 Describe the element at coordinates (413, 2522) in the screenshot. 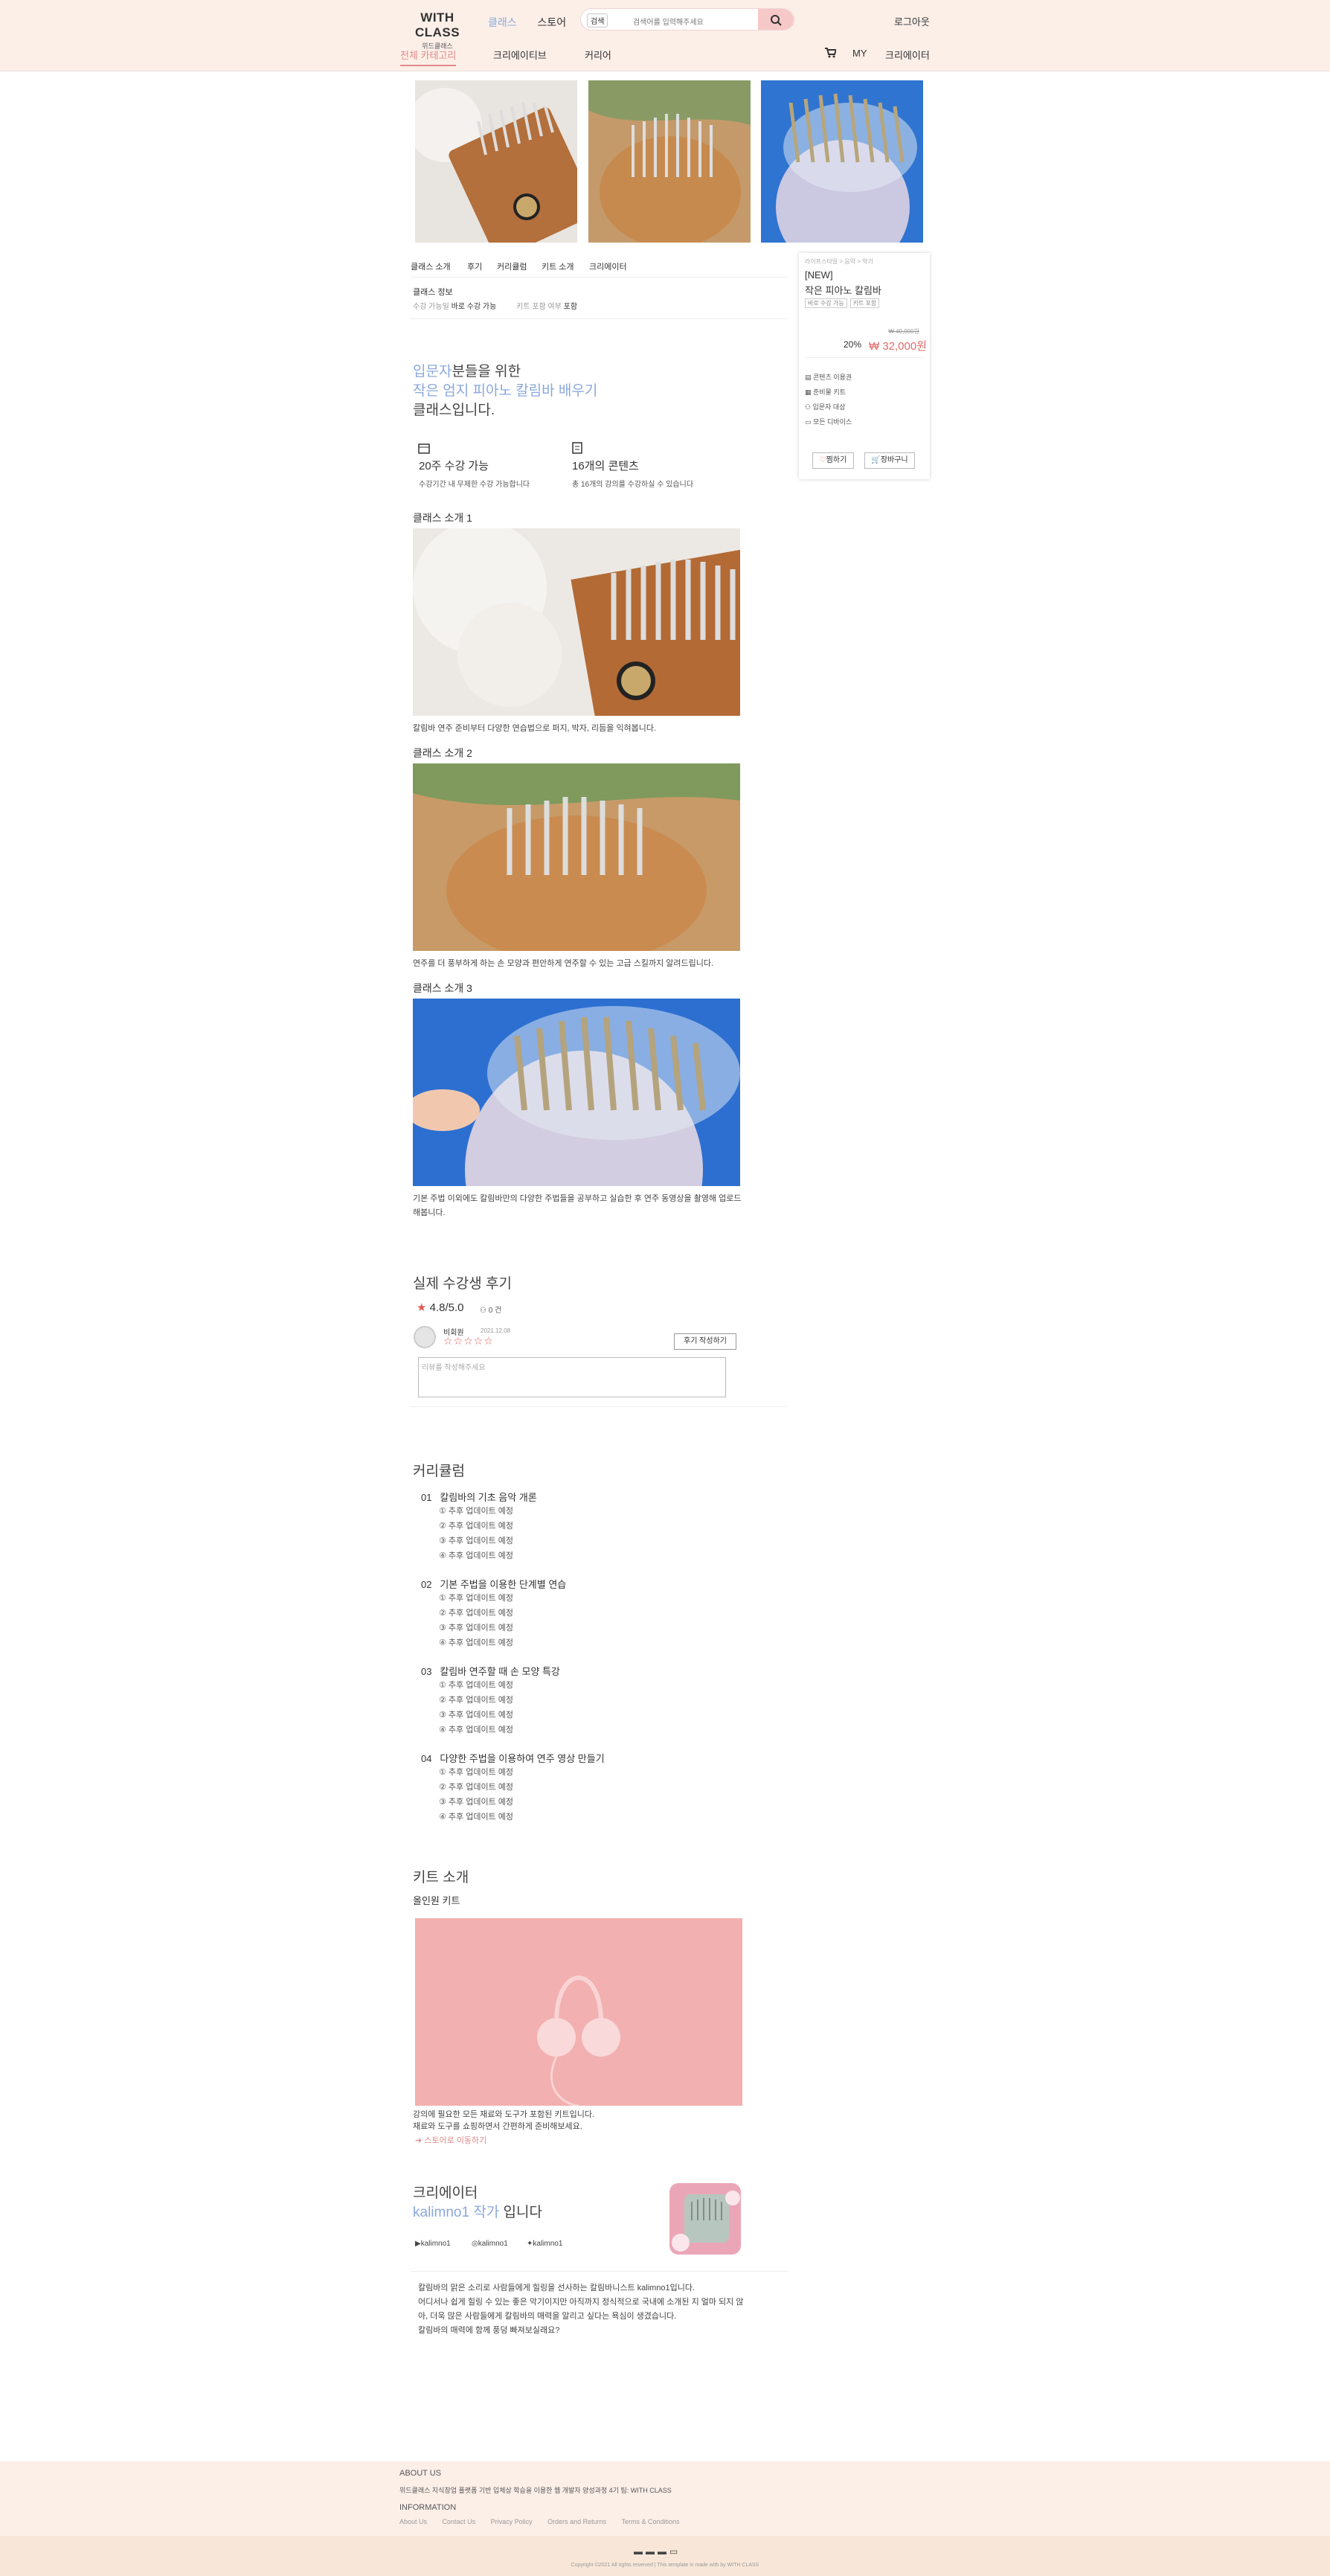

I see `footer-link-about: About Us` at that location.